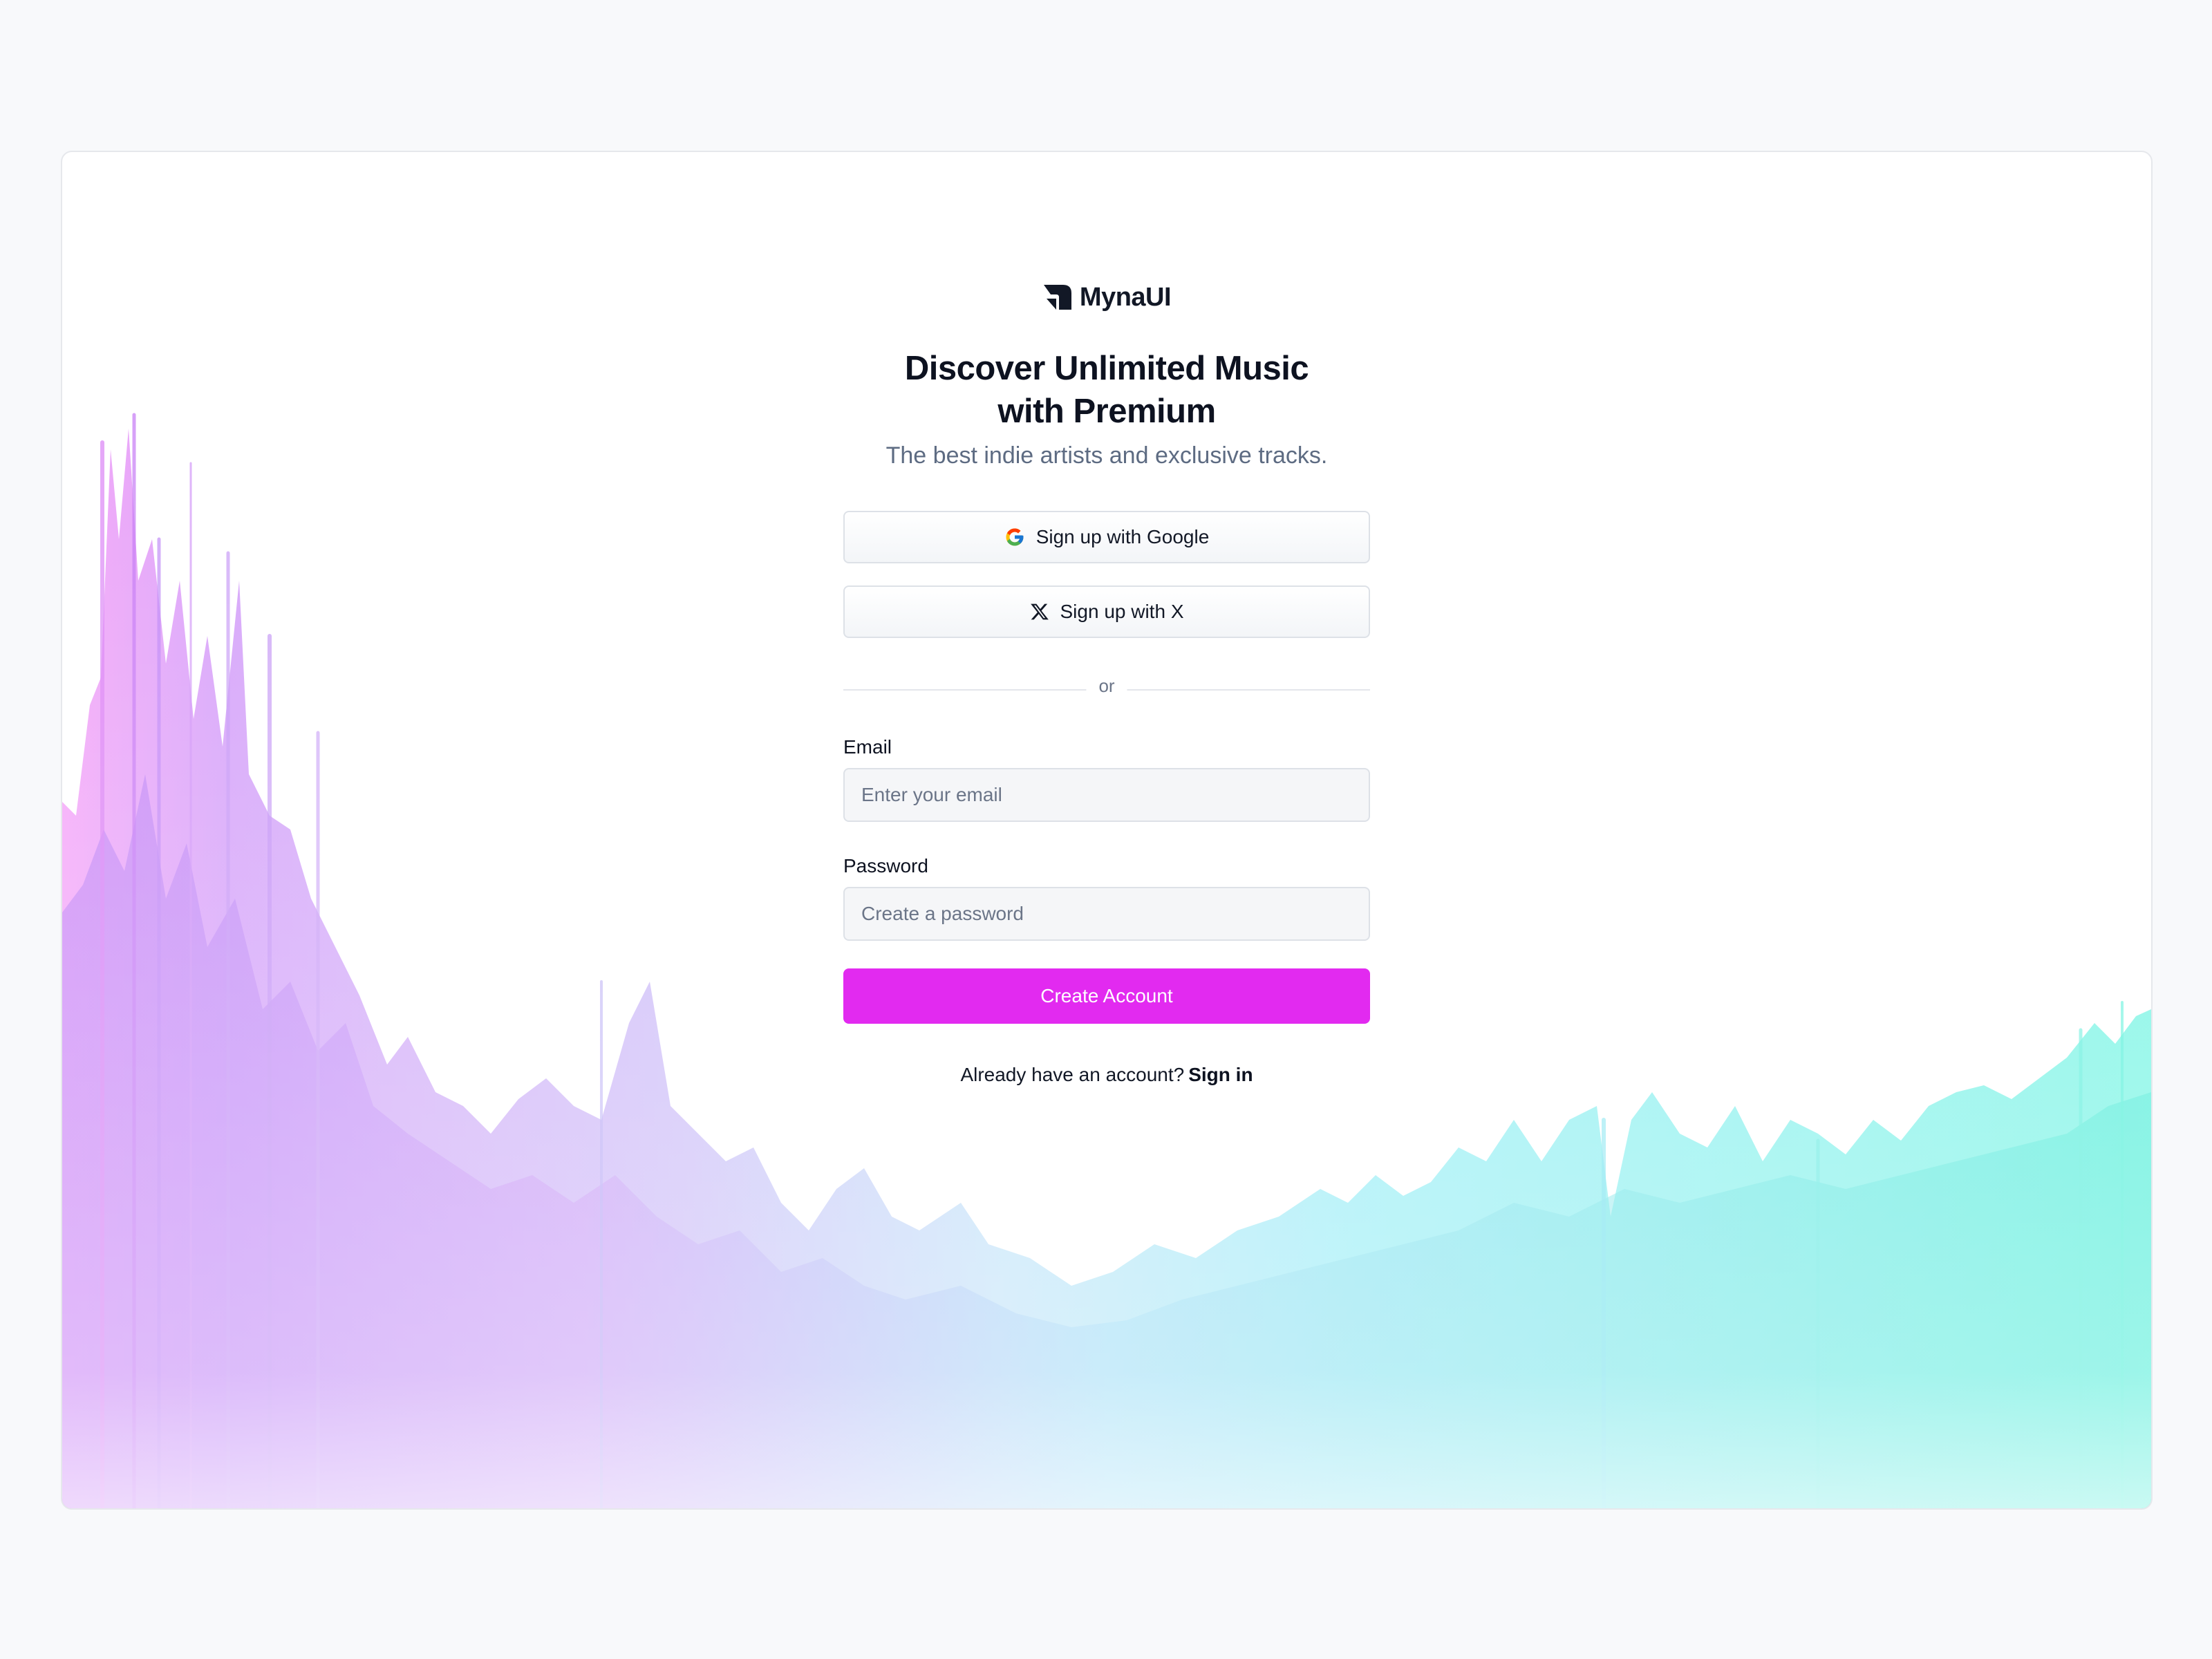  I want to click on brand-logo: MynaUI, so click(1106, 297).